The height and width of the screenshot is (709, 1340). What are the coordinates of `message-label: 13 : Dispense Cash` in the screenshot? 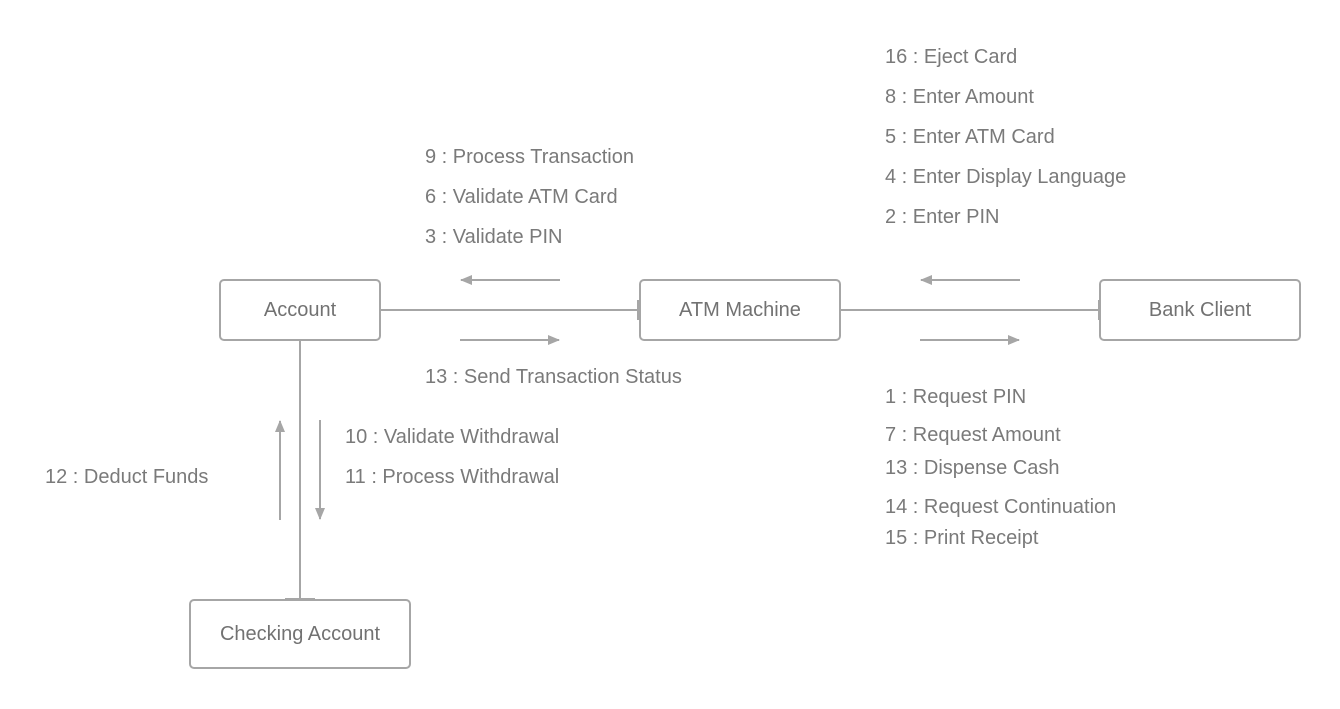 It's located at (972, 468).